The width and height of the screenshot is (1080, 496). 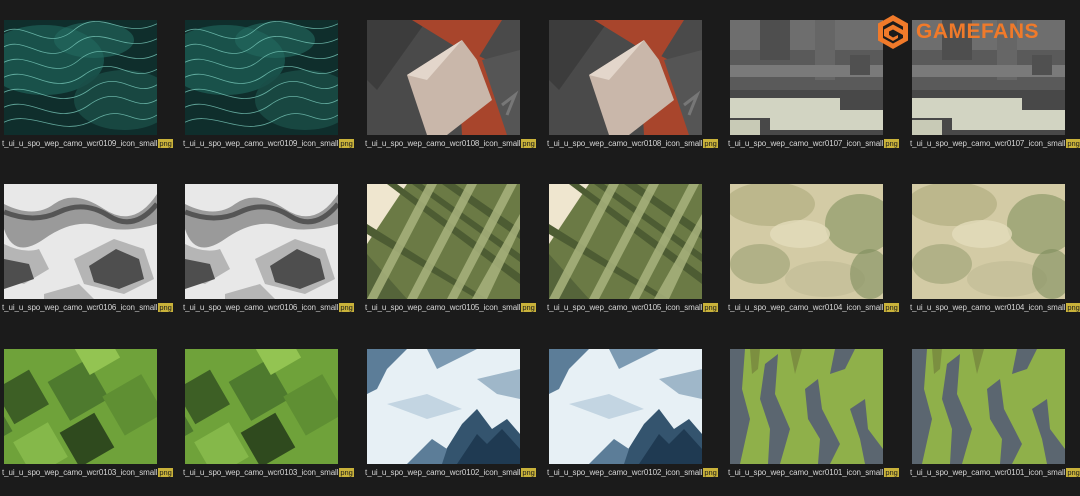 What do you see at coordinates (893, 32) in the screenshot?
I see `gamefans-logo-icon` at bounding box center [893, 32].